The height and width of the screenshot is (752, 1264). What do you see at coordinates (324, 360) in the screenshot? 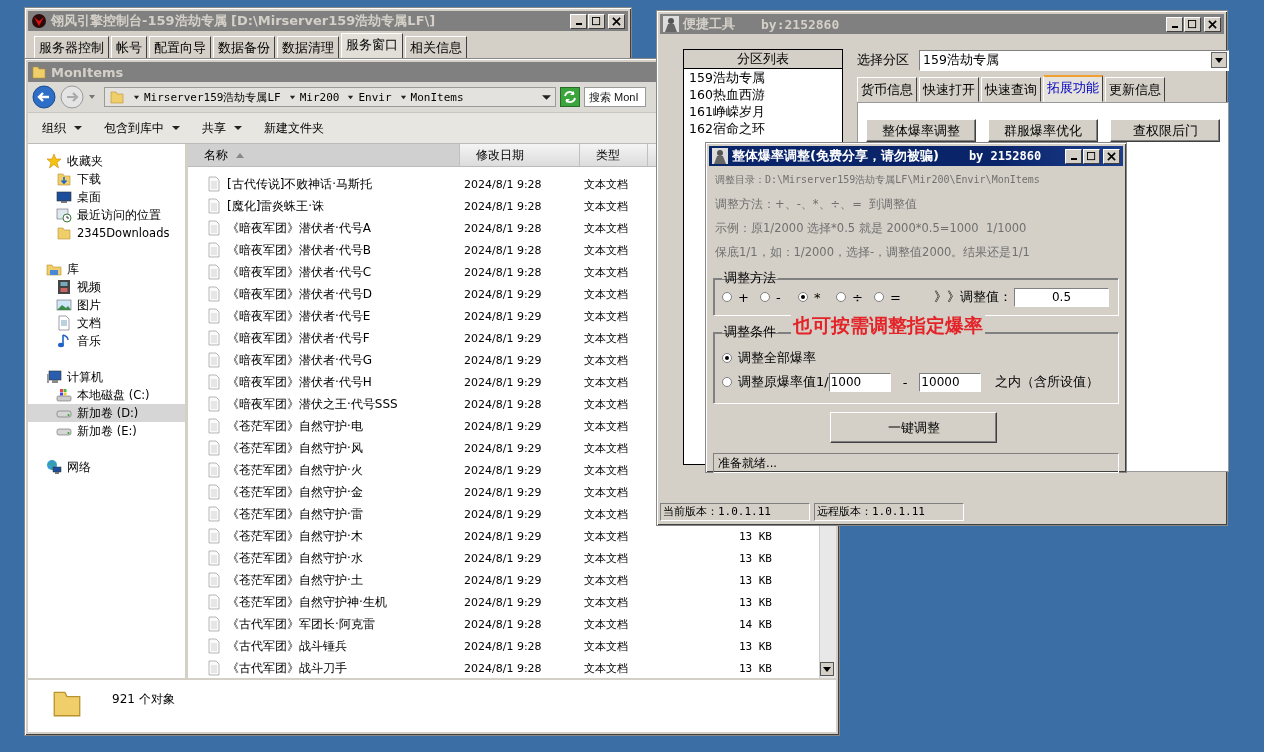
I see `file-item: 《暗夜军团》潜伏者·代号G` at bounding box center [324, 360].